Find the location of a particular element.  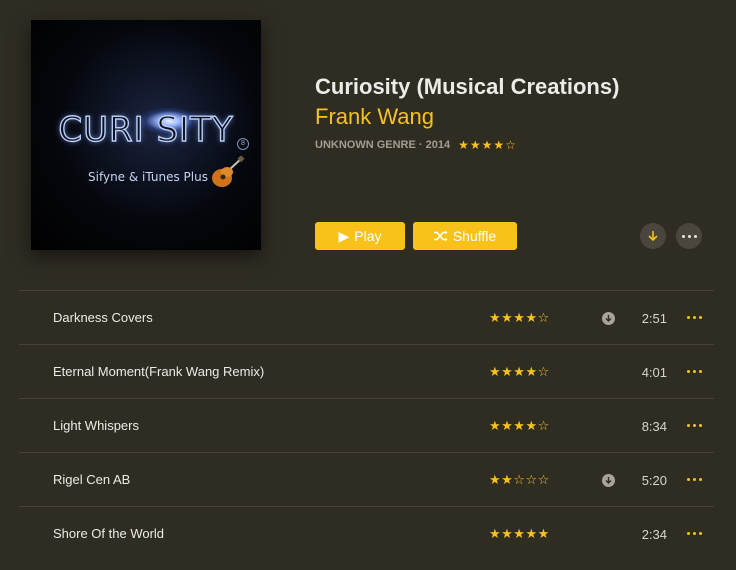

track-title: Darkness Covers is located at coordinates (103, 317).